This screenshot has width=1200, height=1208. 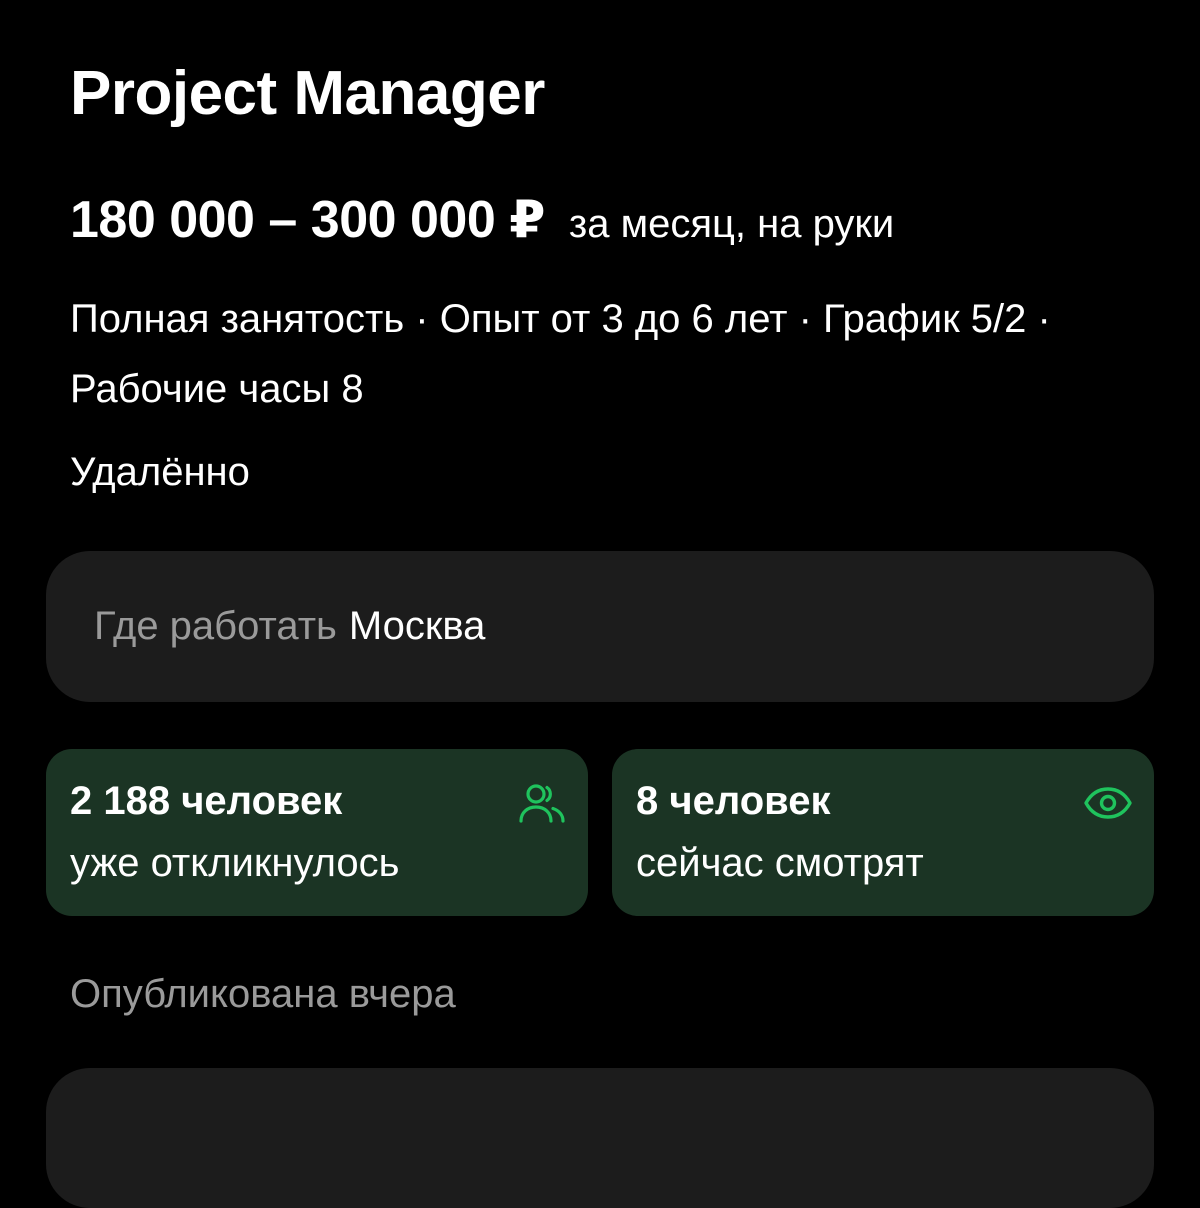 What do you see at coordinates (542, 803) in the screenshot?
I see `people-icon` at bounding box center [542, 803].